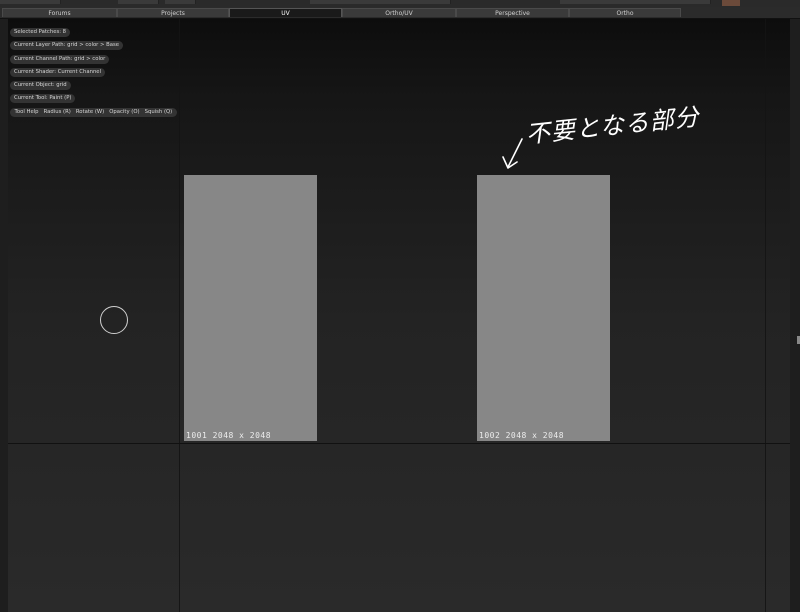  Describe the element at coordinates (40, 85) in the screenshot. I see `object-info: Current Object: grid` at that location.